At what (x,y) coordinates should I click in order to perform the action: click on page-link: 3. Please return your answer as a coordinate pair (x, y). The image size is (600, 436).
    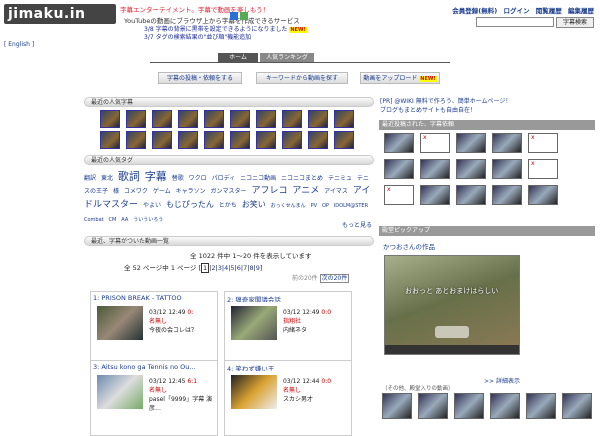
    Looking at the image, I should click on (220, 268).